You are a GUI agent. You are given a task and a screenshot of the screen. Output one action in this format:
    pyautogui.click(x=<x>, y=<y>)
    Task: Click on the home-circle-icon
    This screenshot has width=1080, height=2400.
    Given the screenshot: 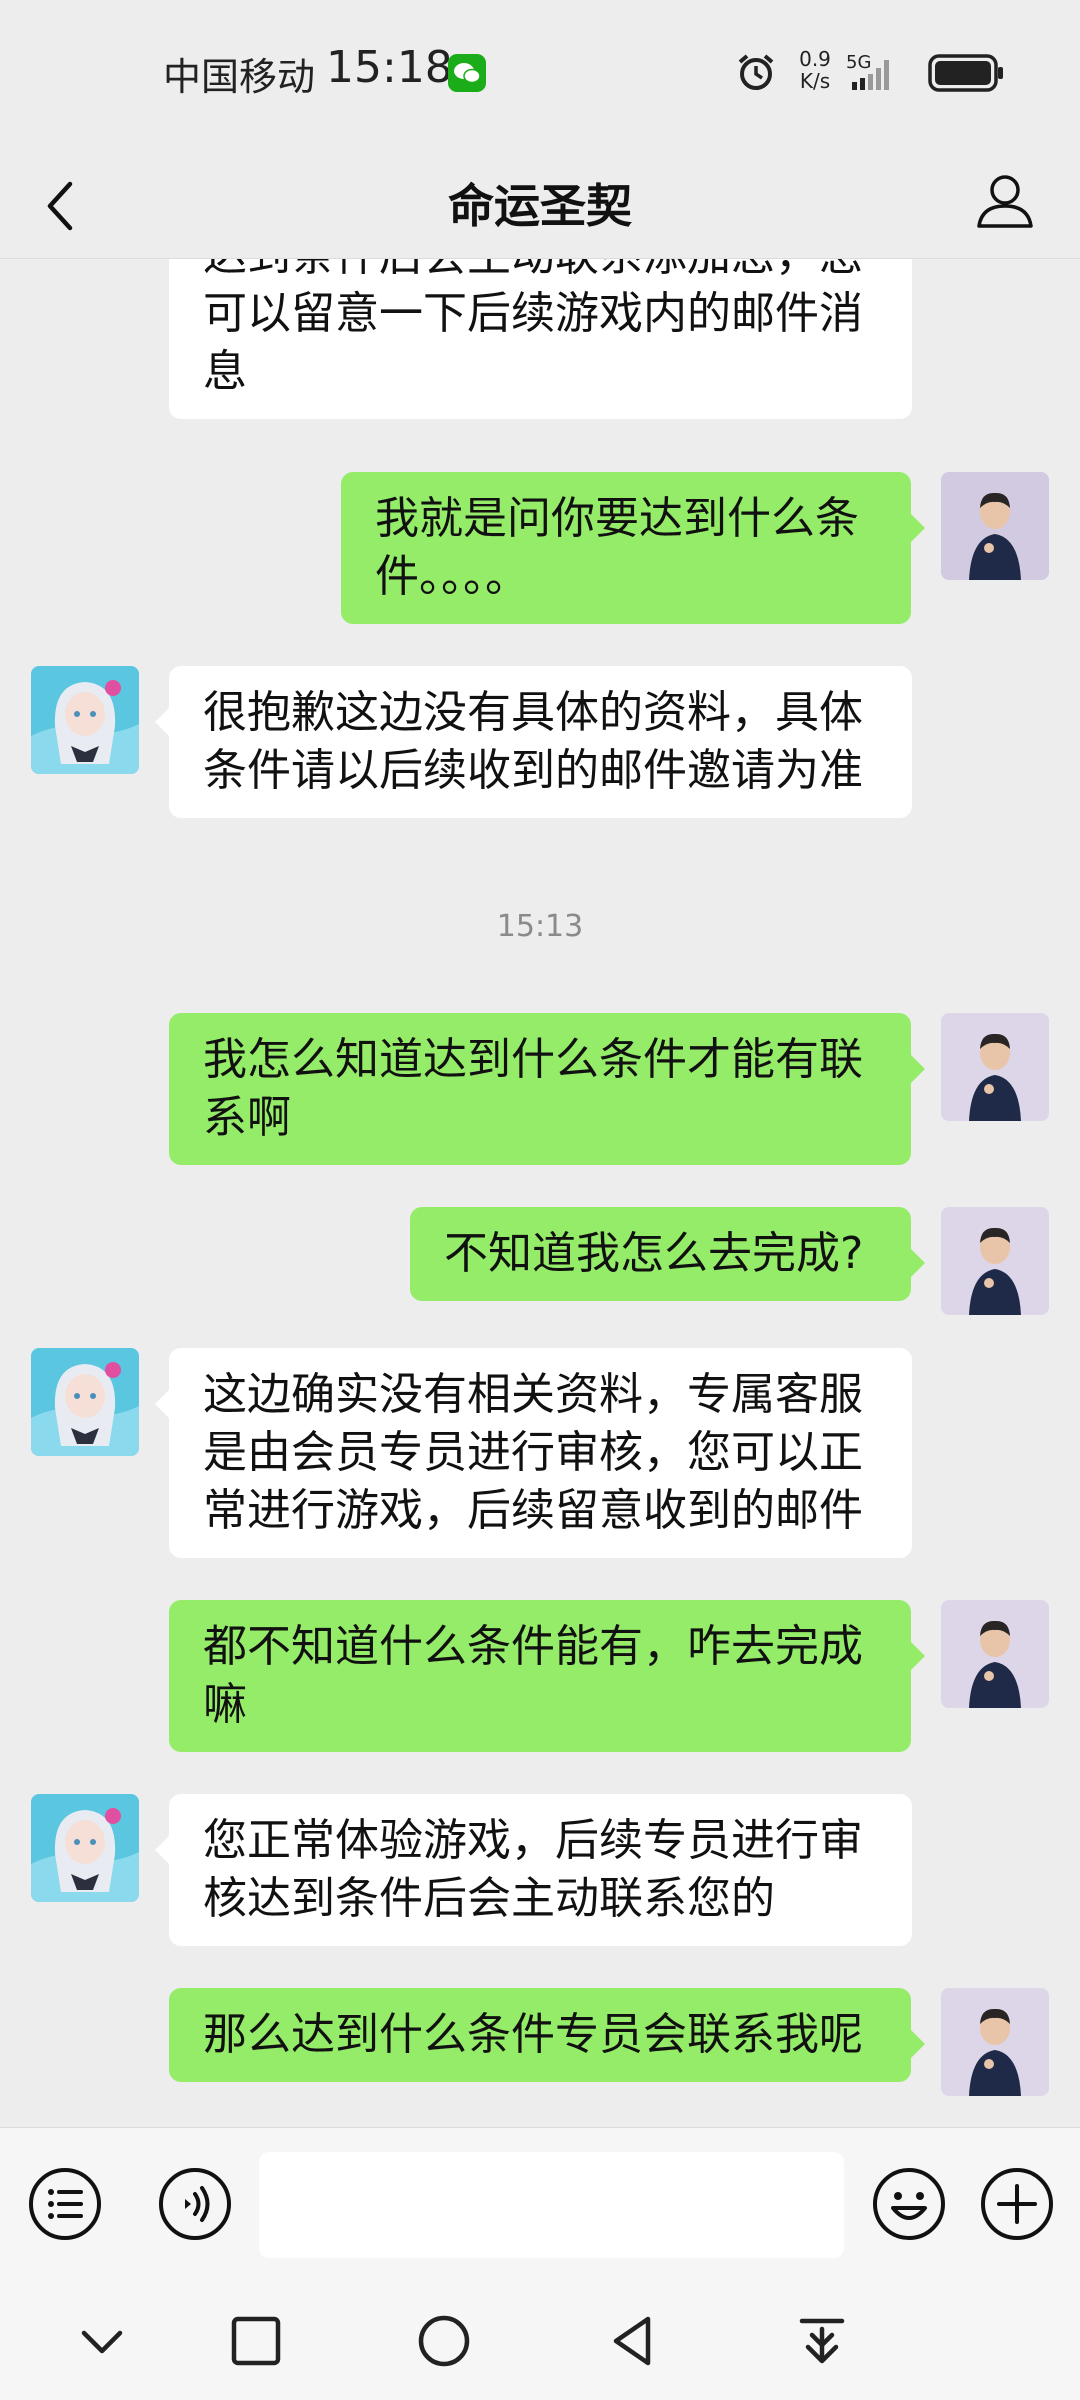 What is the action you would take?
    pyautogui.click(x=444, y=2341)
    